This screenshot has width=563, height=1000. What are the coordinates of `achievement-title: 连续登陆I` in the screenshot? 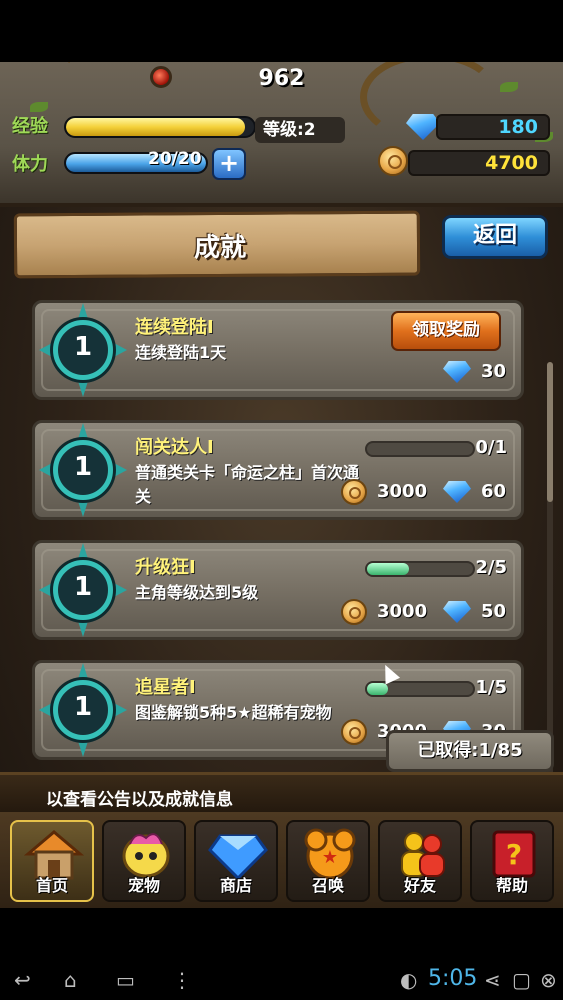 It's located at (174, 327).